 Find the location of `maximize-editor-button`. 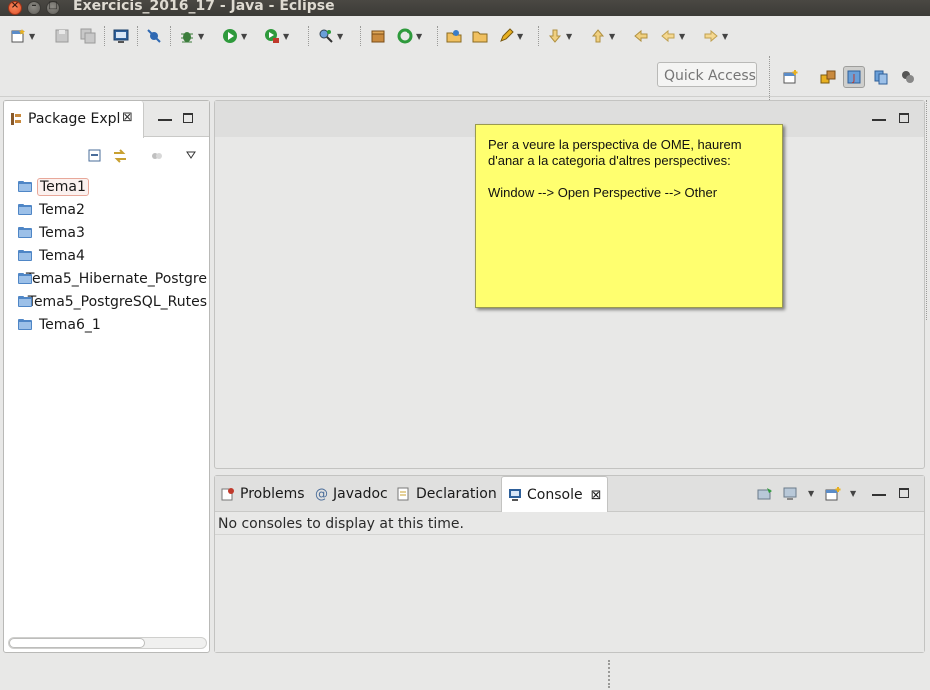

maximize-editor-button is located at coordinates (904, 118).